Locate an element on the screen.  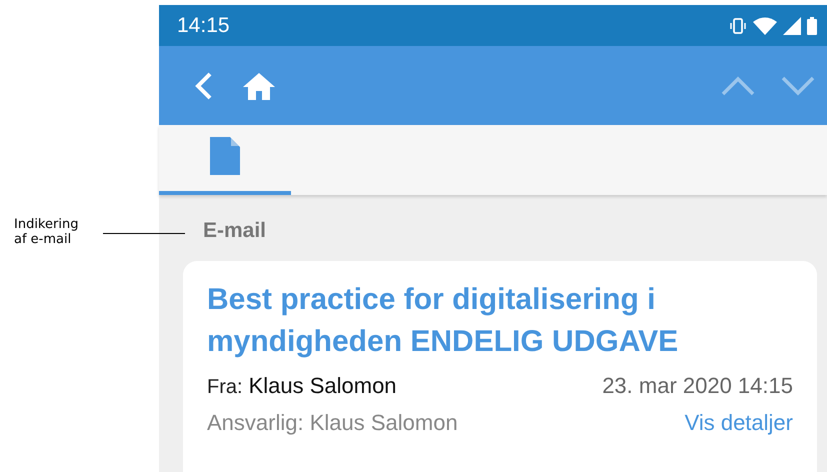
from-label: Fra: is located at coordinates (225, 387).